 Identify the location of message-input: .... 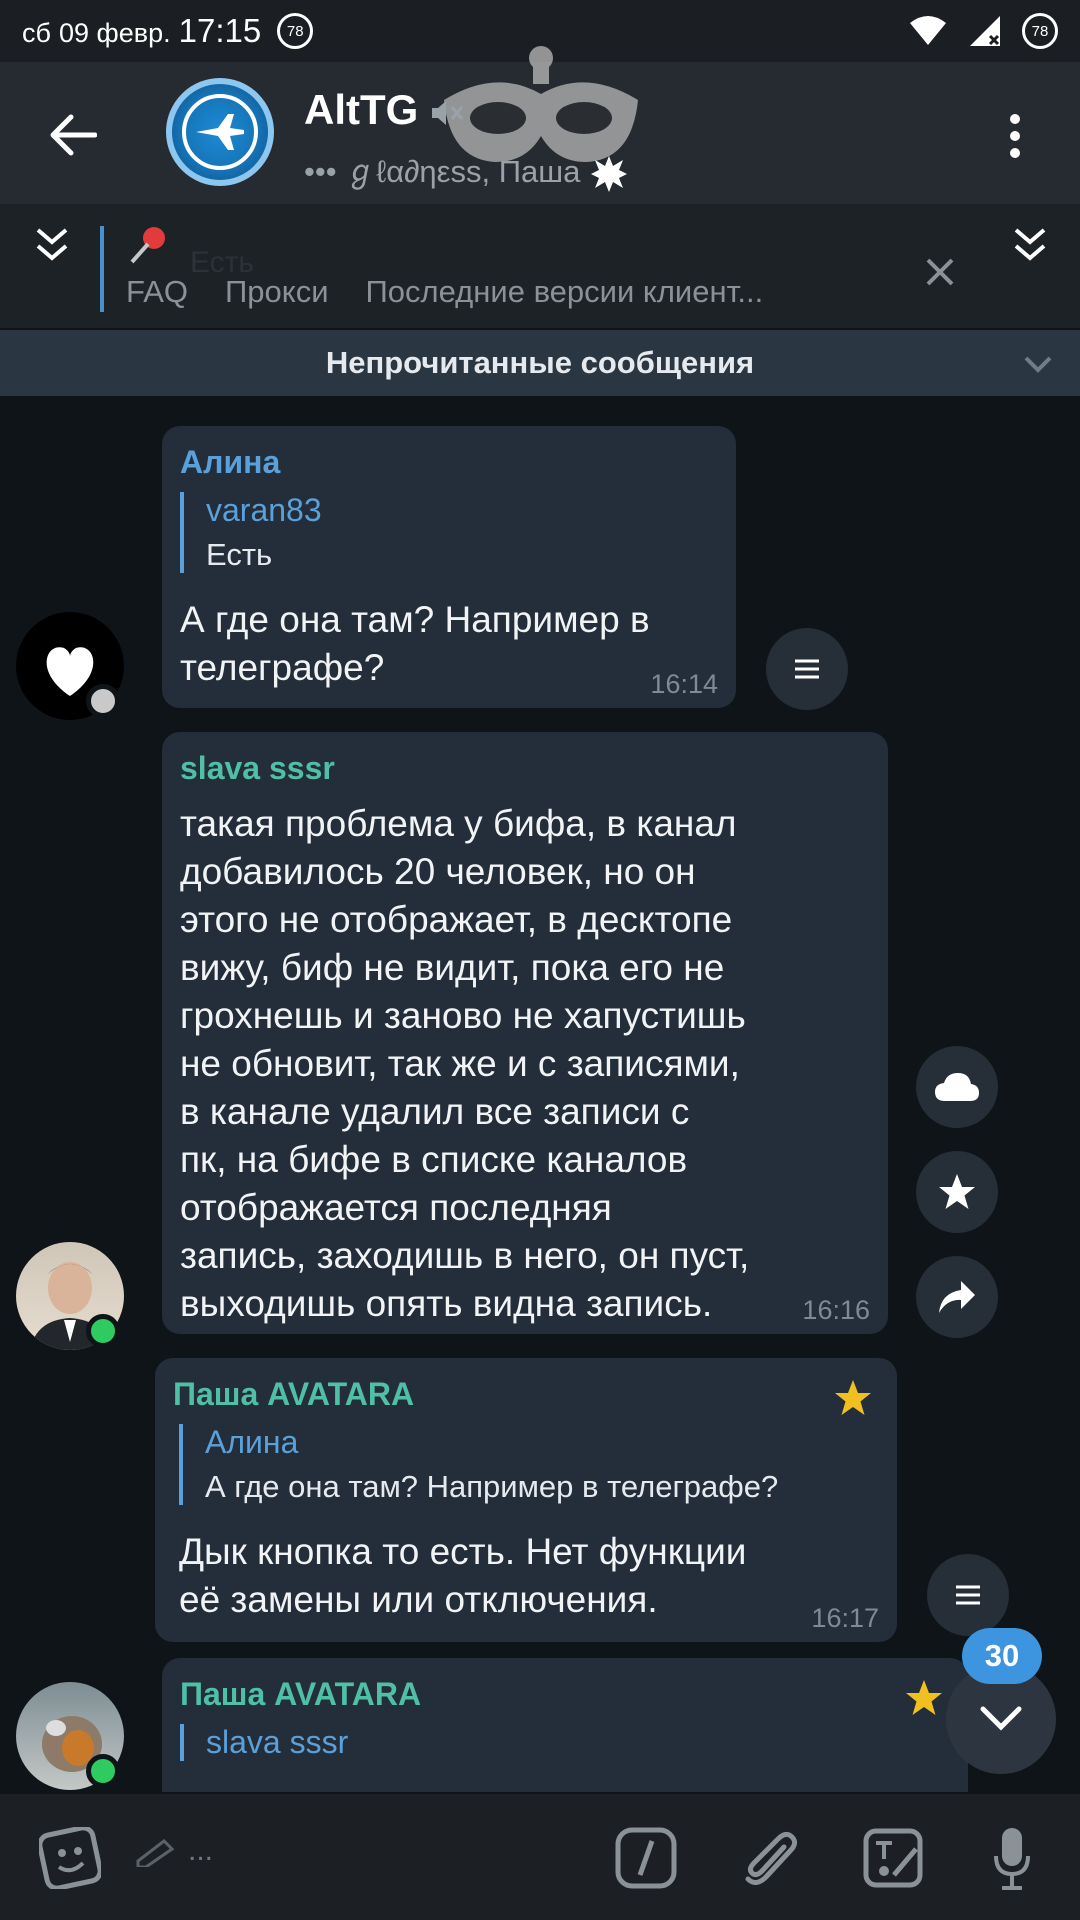
(173, 1851).